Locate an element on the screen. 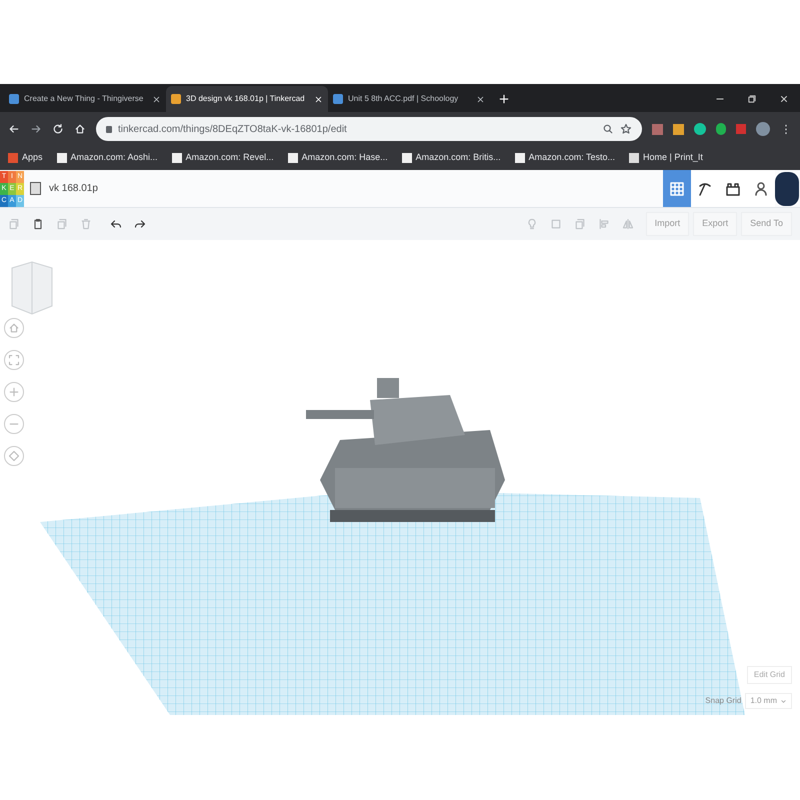  browser-tab: Unit 5 8th ACC.pdf | Schoology is located at coordinates (409, 99).